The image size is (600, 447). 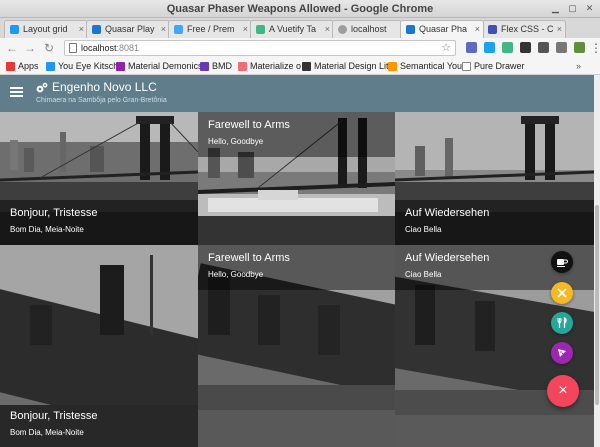 I want to click on address-port: :8081, so click(x=128, y=48).